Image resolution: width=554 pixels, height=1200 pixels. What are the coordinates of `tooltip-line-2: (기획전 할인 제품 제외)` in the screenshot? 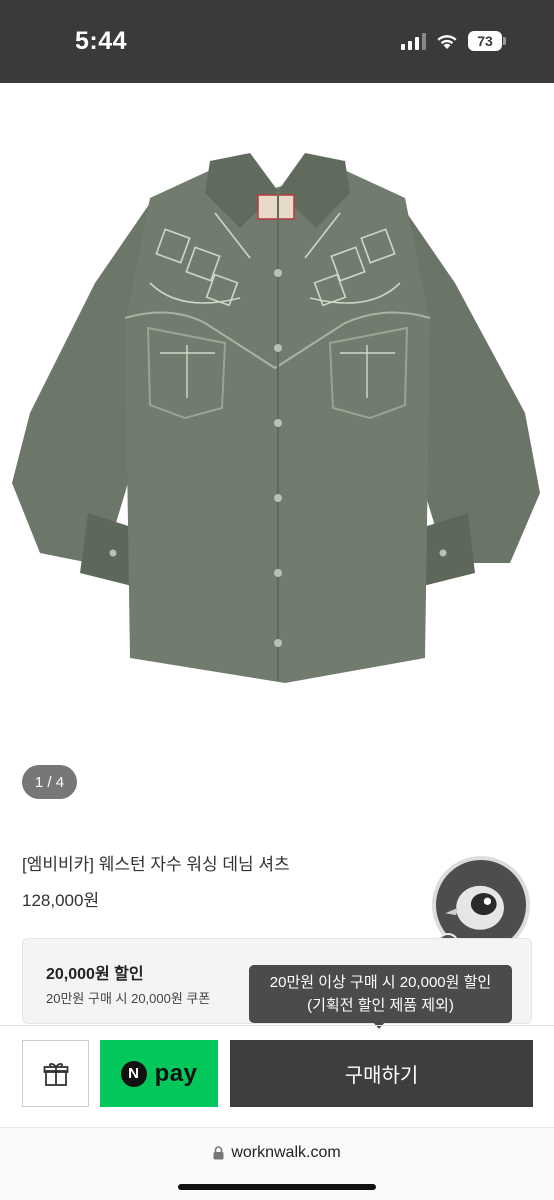 It's located at (380, 1005).